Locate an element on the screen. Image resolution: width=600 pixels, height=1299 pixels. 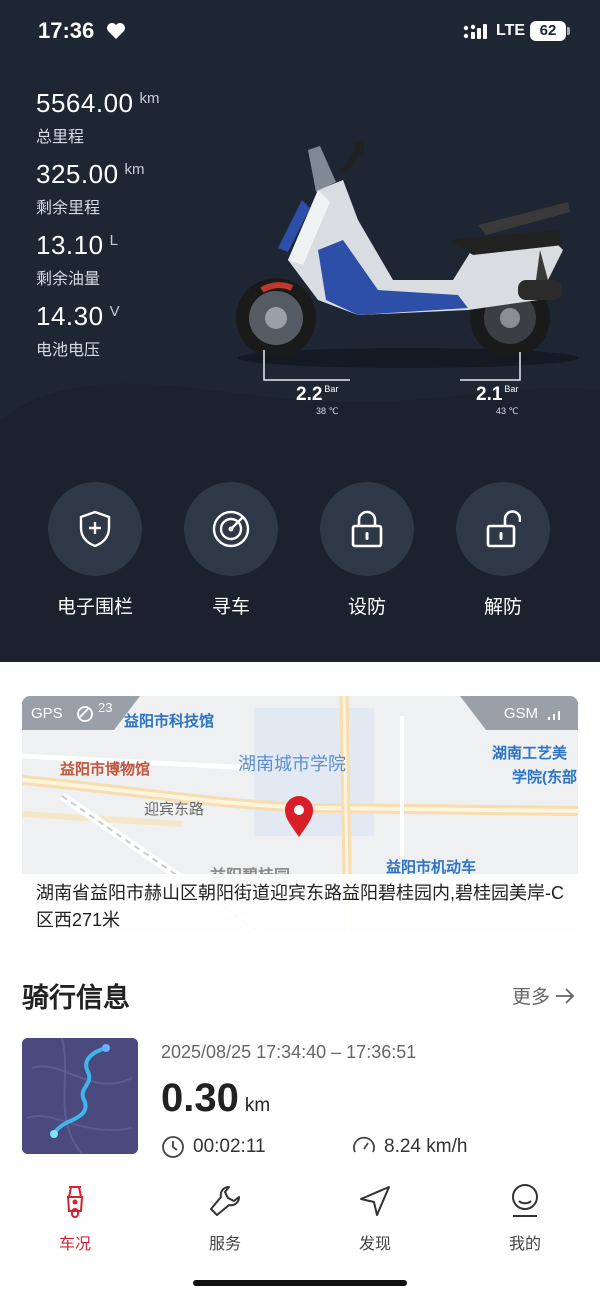
tab-discover: 发现 is located at coordinates (375, 1218).